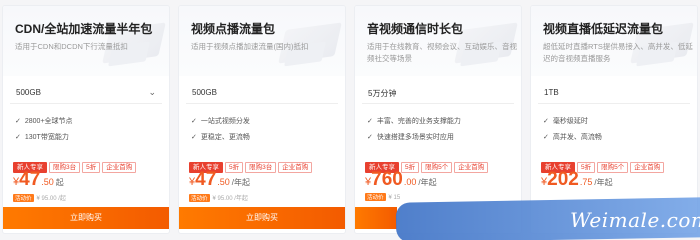 Image resolution: width=700 pixels, height=240 pixels. I want to click on feature-item: ✓ 一站式视频分发, so click(220, 121).